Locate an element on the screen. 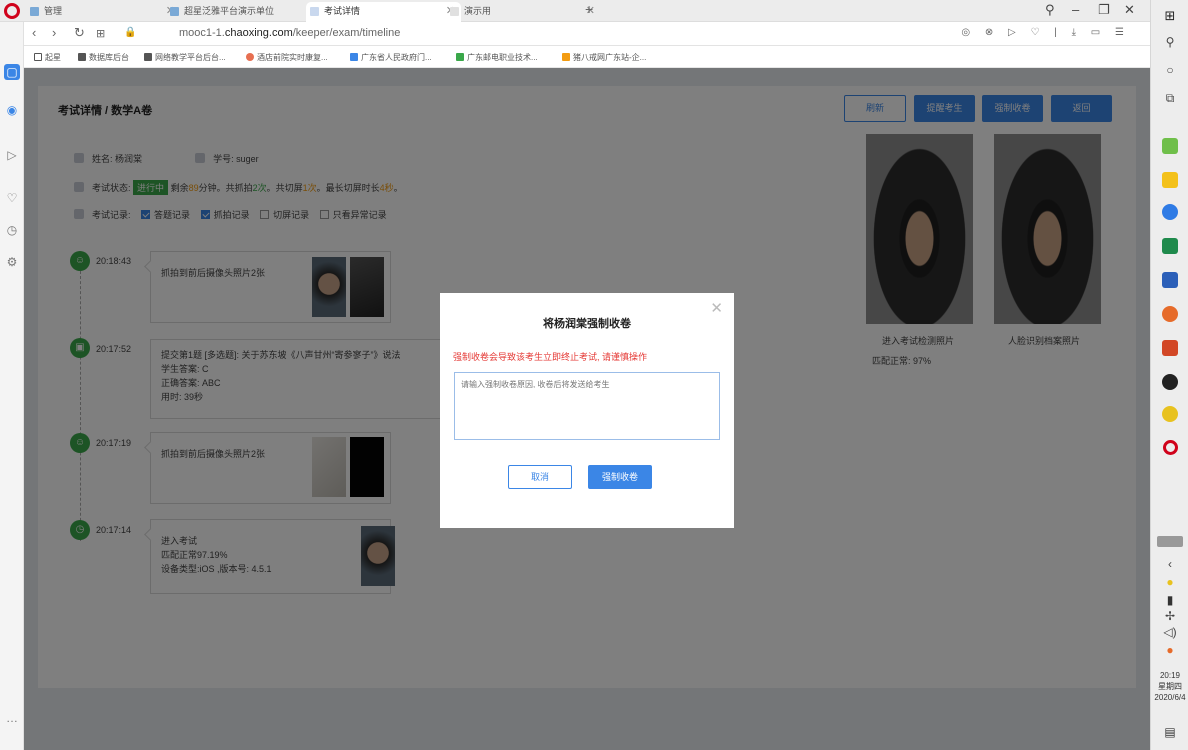 This screenshot has height=750, width=1188. clock-time: 20:19 is located at coordinates (1170, 675).